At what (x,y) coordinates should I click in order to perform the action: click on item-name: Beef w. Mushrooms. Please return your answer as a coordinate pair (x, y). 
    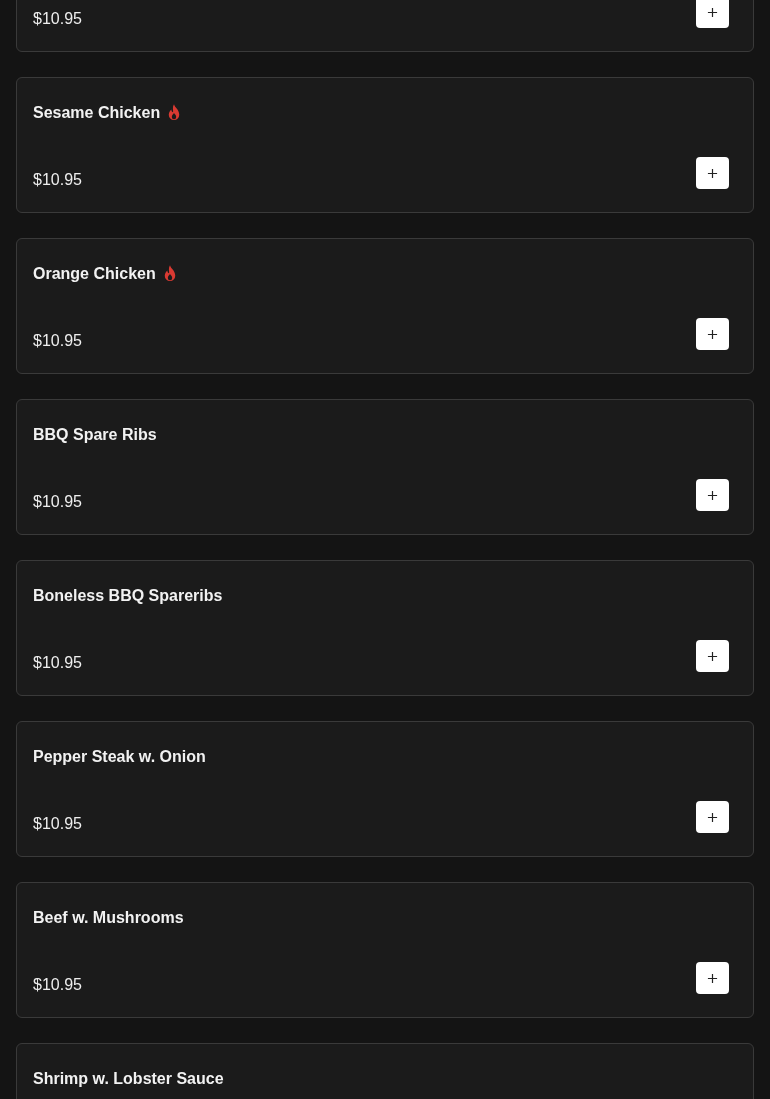
    Looking at the image, I should click on (108, 918).